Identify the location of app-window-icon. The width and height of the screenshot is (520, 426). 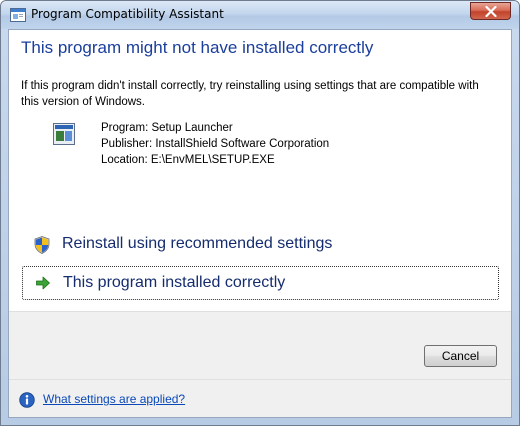
(18, 15).